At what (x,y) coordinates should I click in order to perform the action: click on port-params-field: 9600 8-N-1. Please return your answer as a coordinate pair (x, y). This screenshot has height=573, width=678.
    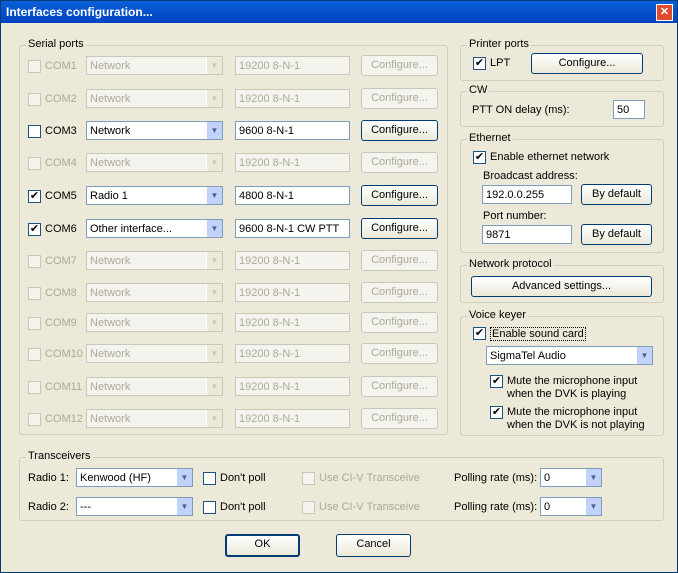
    Looking at the image, I should click on (292, 130).